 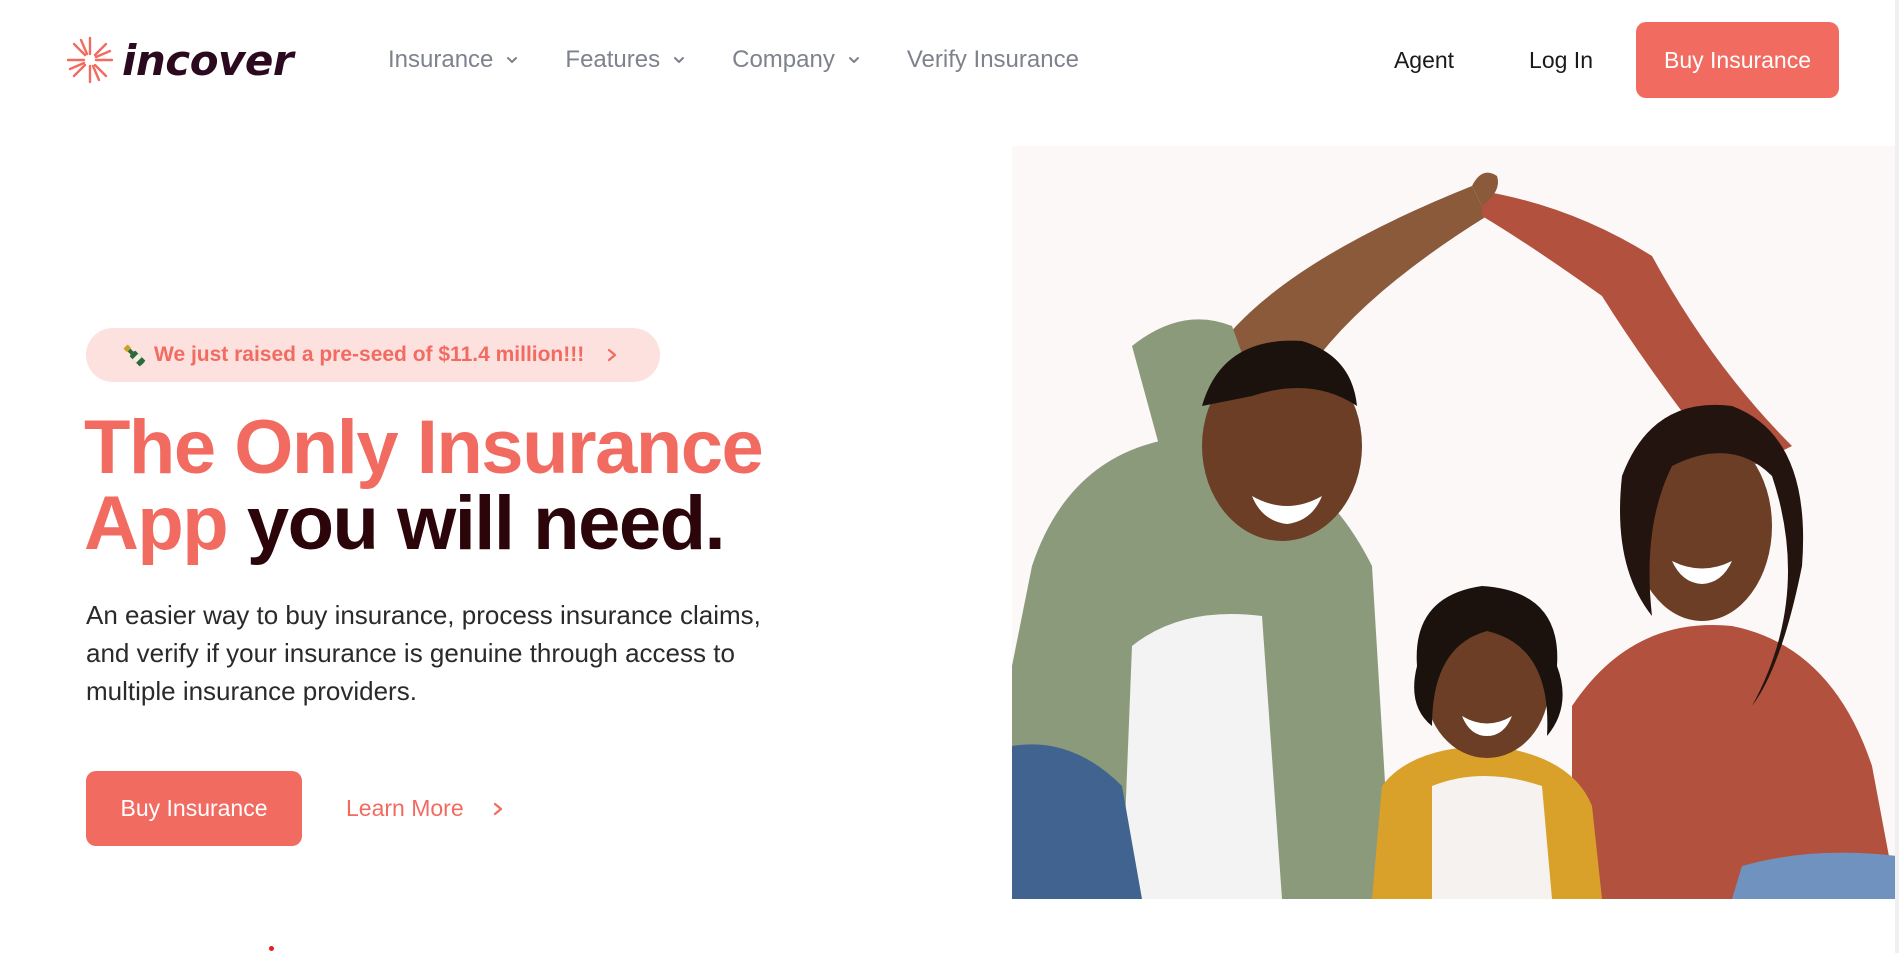 What do you see at coordinates (1616, 60) in the screenshot?
I see `header-actions: Agent Log In Buy Insurance` at bounding box center [1616, 60].